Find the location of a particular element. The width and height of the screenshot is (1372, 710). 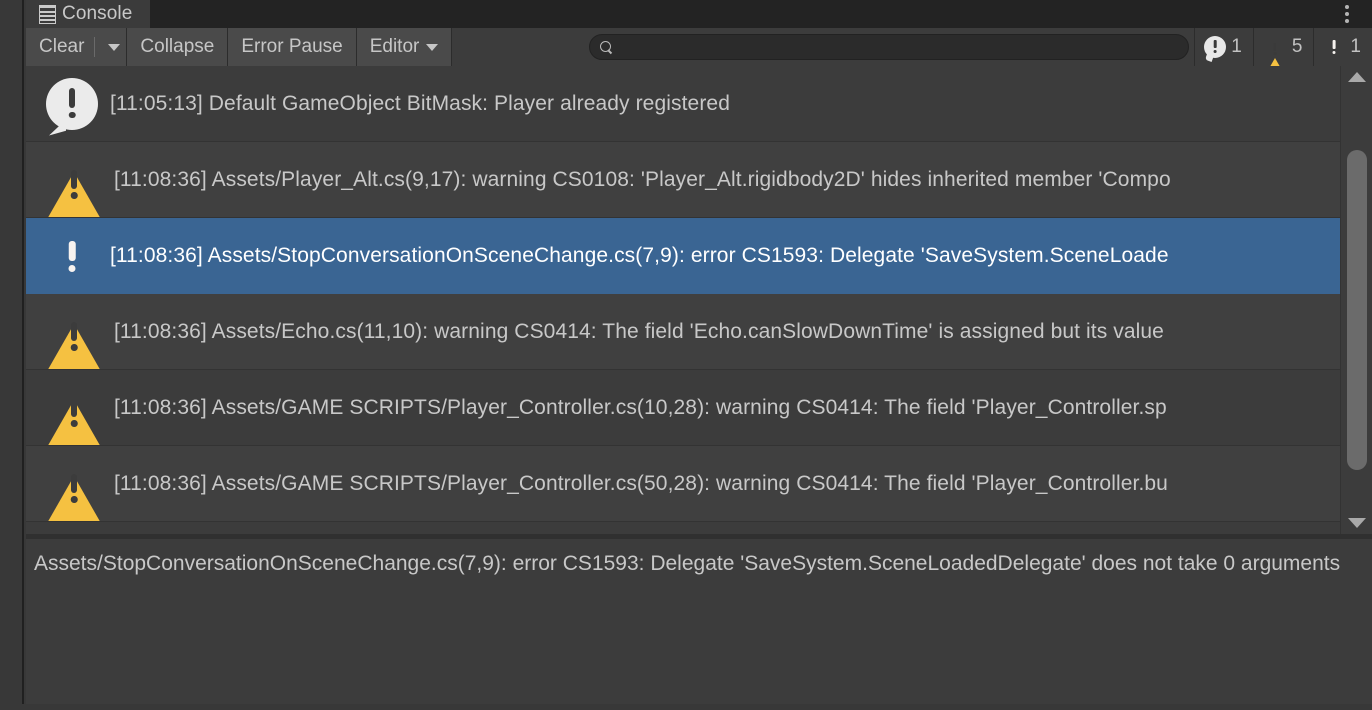

scrollbar-thumb is located at coordinates (1356, 310).